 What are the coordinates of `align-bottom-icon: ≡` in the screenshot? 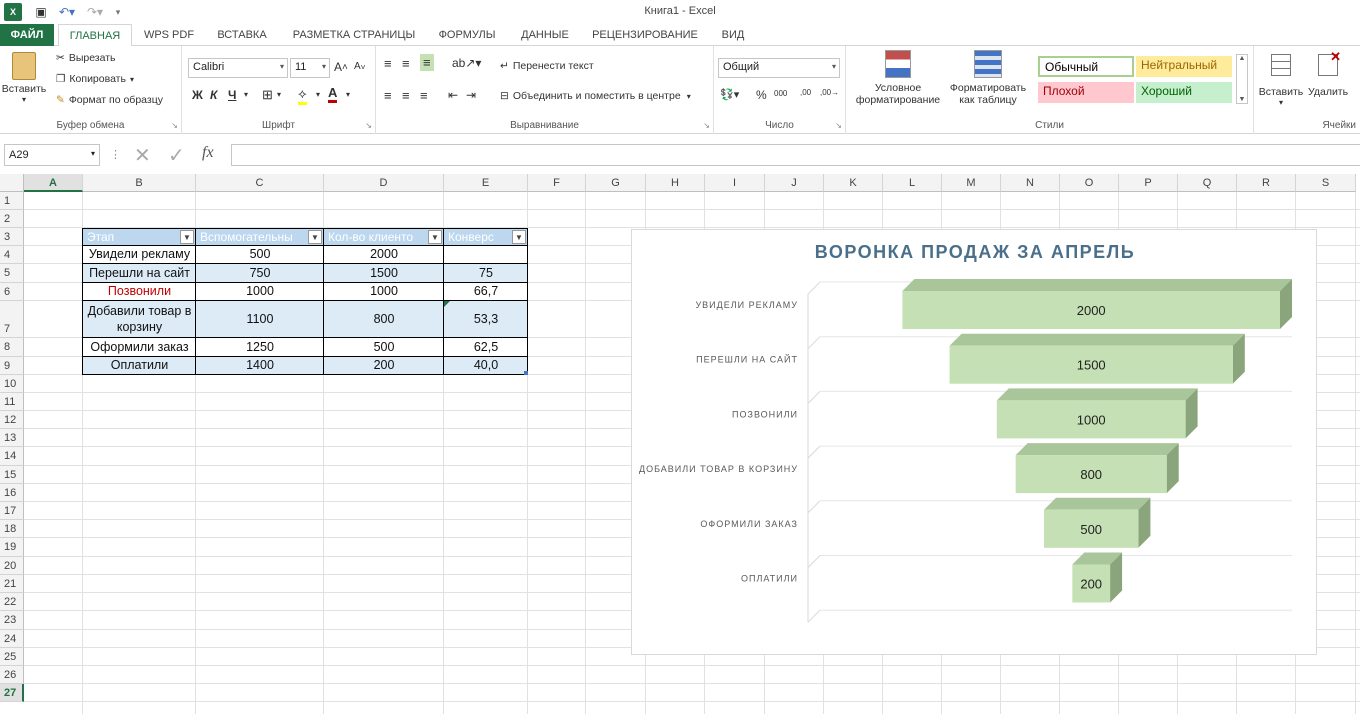 It's located at (427, 62).